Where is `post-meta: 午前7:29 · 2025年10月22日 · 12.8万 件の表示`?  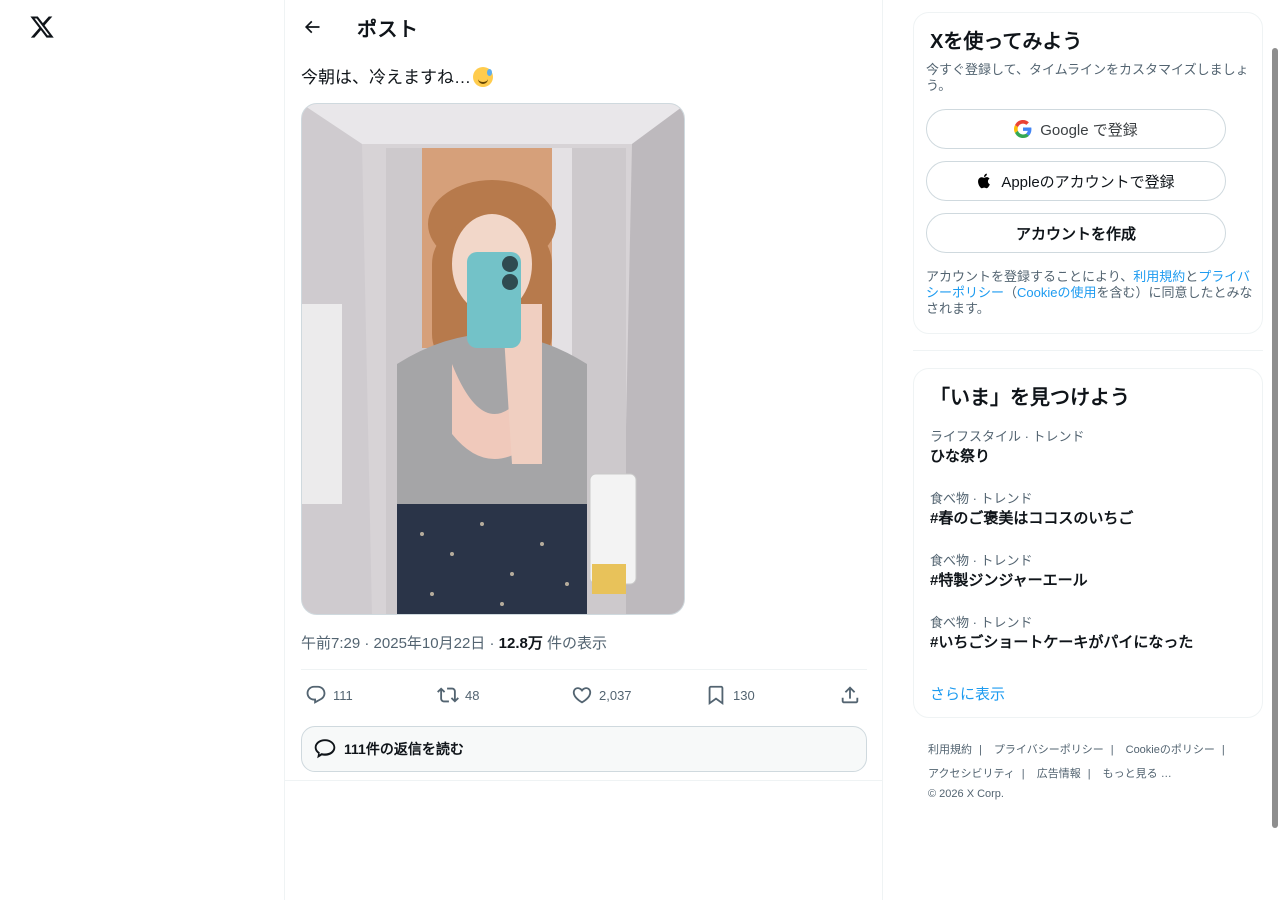
post-meta: 午前7:29 · 2025年10月22日 · 12.8万 件の表示 is located at coordinates (454, 643).